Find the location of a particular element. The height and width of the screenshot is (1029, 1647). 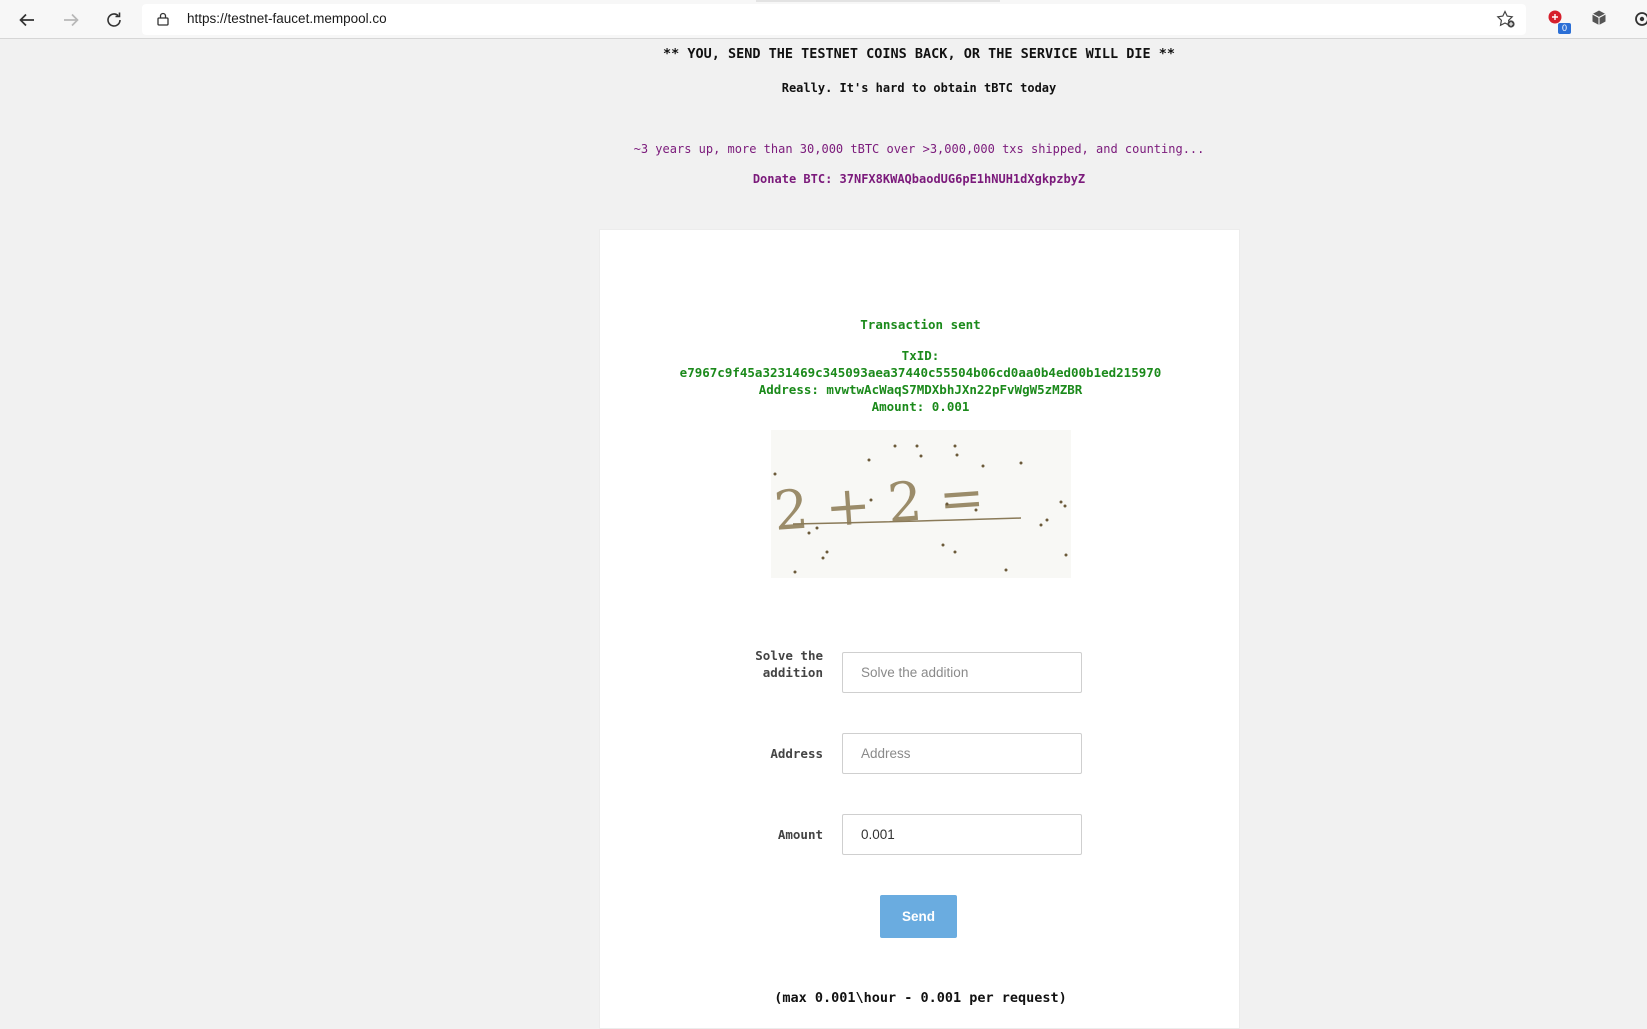

amount-label: Amount is located at coordinates (800, 834).